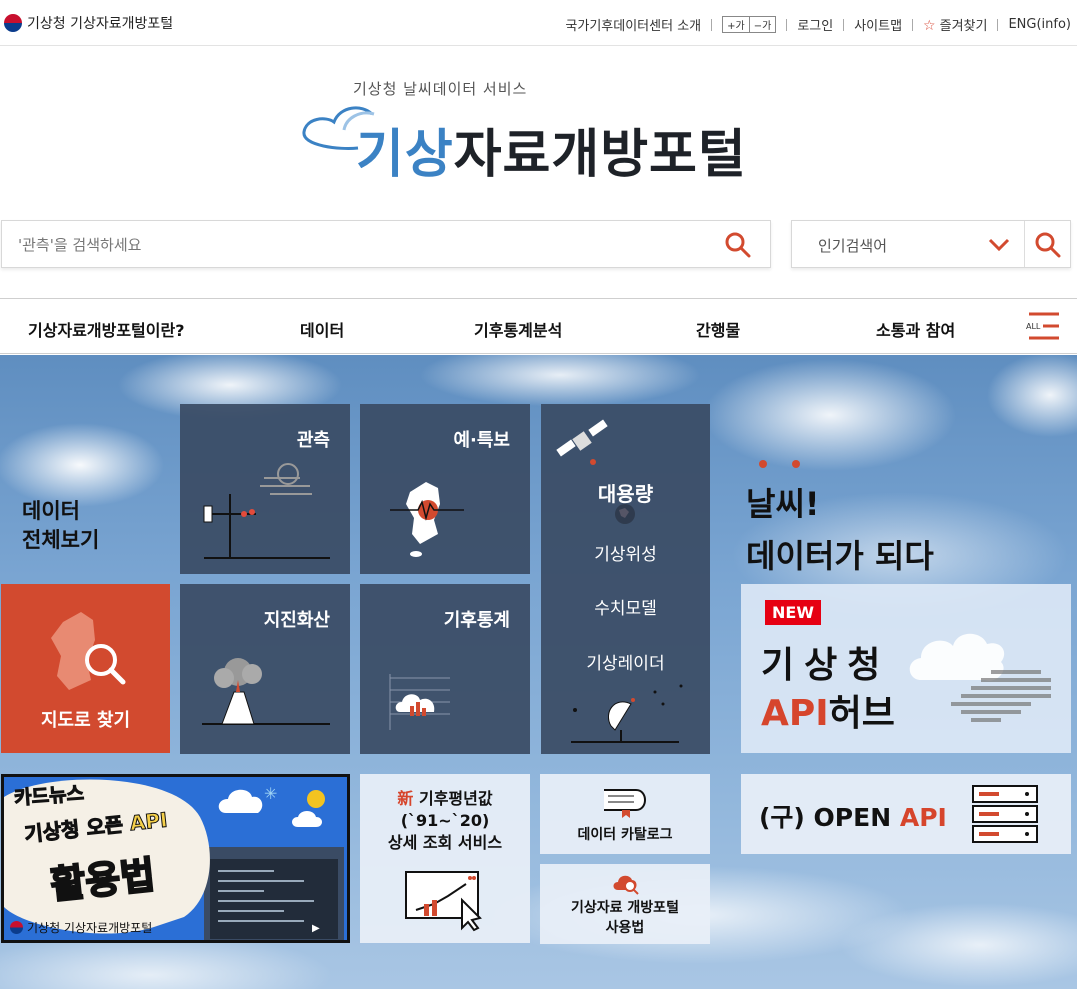  I want to click on new-char: 新, so click(405, 798).